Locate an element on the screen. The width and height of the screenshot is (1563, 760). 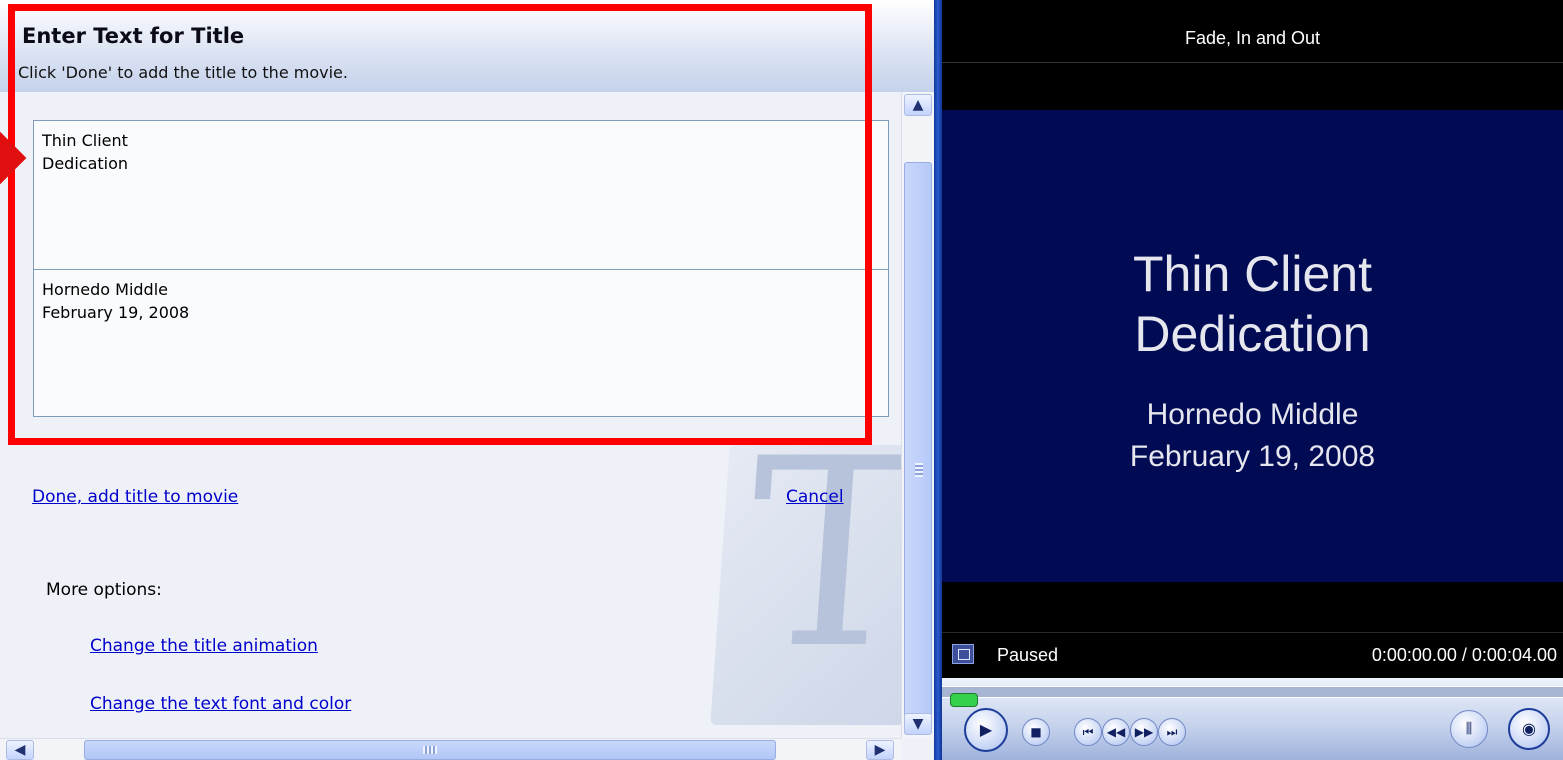
play-button: ▶ is located at coordinates (986, 730).